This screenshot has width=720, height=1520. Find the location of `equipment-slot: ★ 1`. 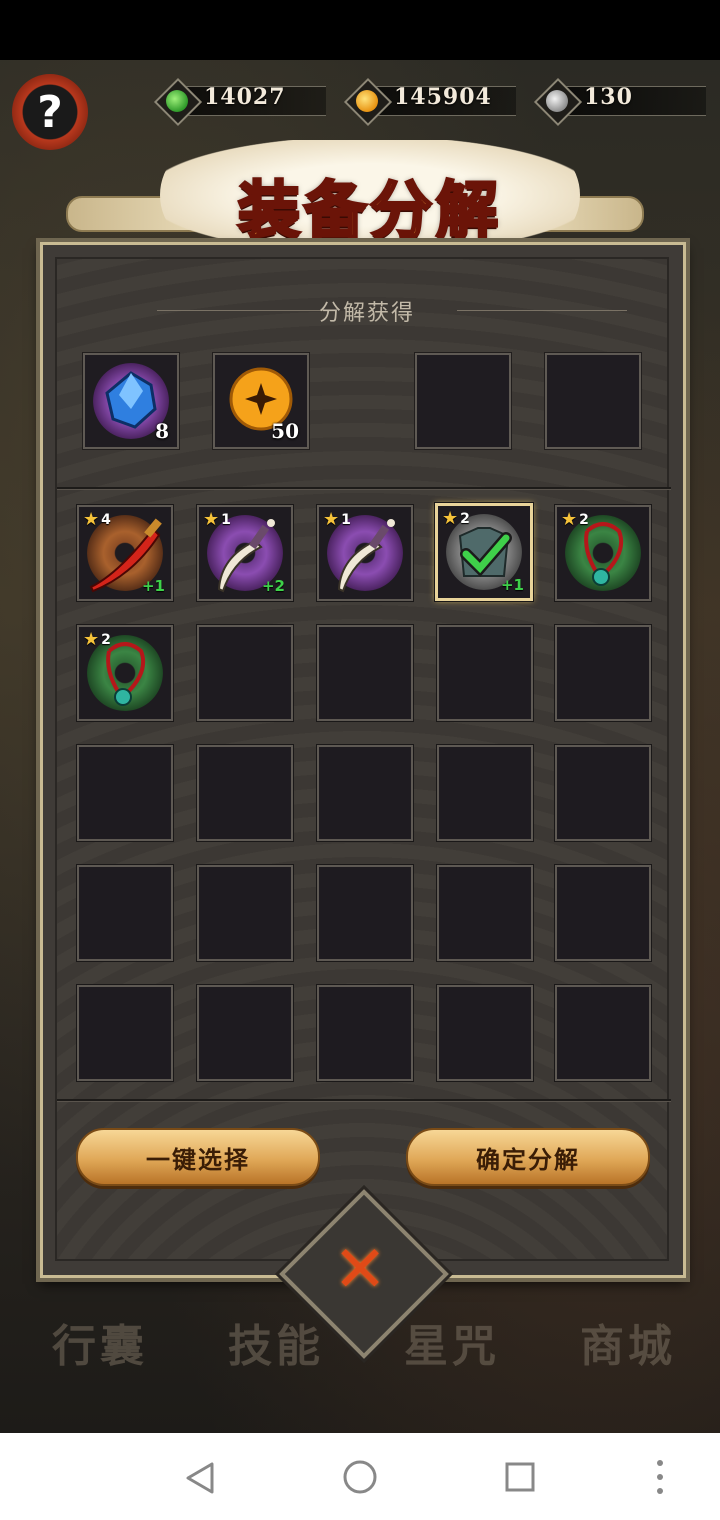

equipment-slot: ★ 1 is located at coordinates (365, 553).